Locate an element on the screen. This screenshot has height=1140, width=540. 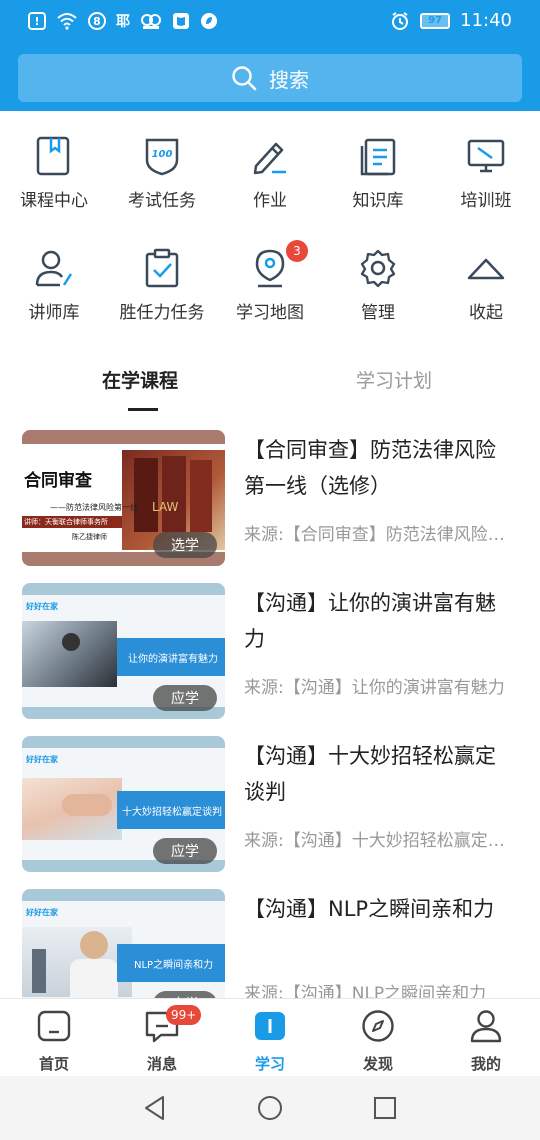
tab-learning-plan: 学习计划 is located at coordinates (394, 379).